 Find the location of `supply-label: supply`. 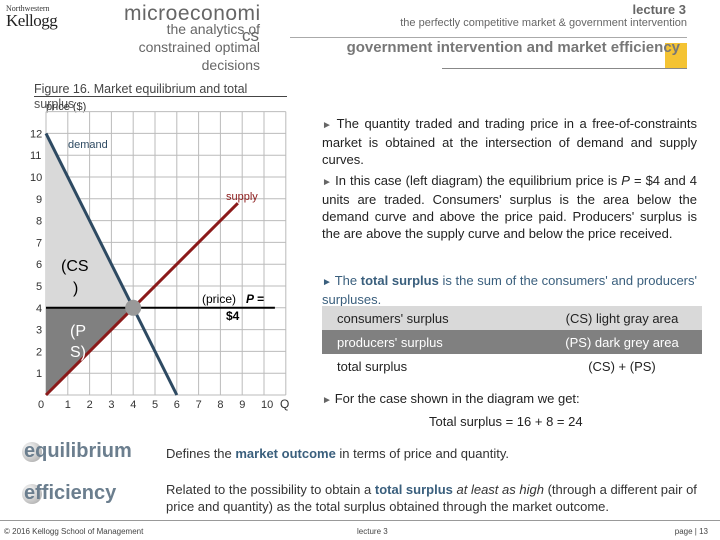

supply-label: supply is located at coordinates (242, 197).